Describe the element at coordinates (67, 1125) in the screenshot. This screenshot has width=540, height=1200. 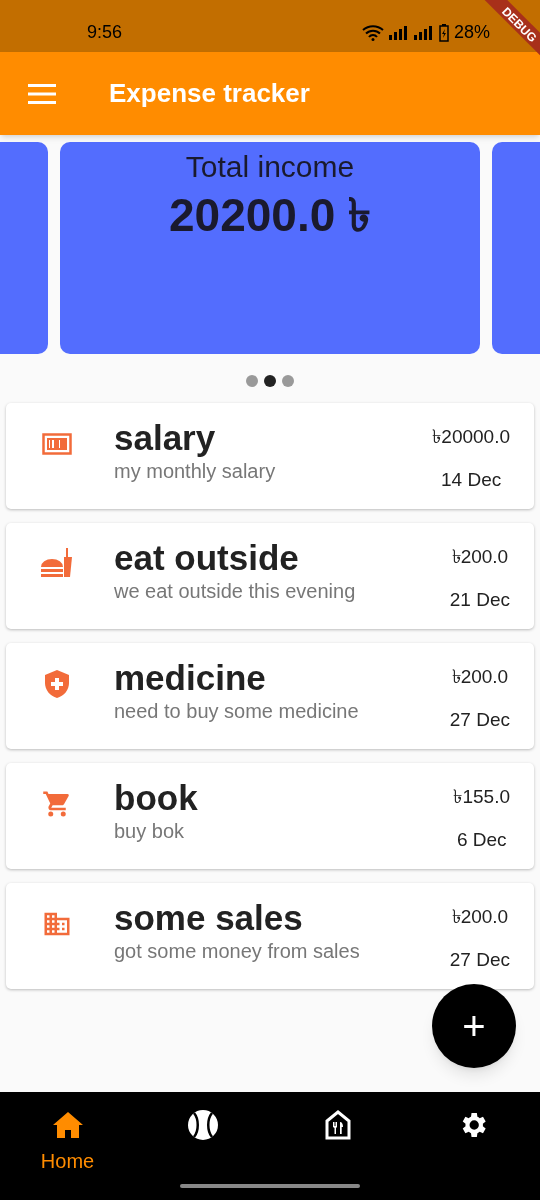
I see `home-icon` at that location.